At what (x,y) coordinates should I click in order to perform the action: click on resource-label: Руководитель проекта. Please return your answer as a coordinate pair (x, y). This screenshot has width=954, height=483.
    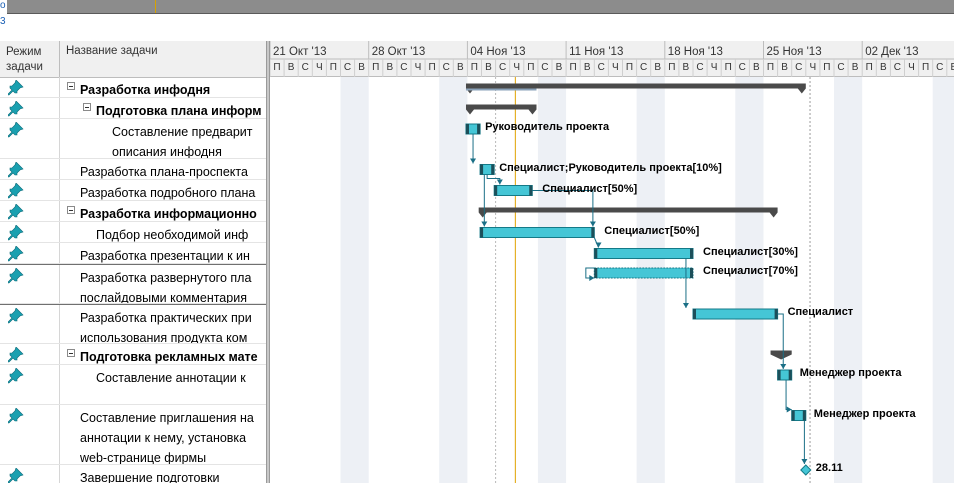
    Looking at the image, I should click on (547, 127).